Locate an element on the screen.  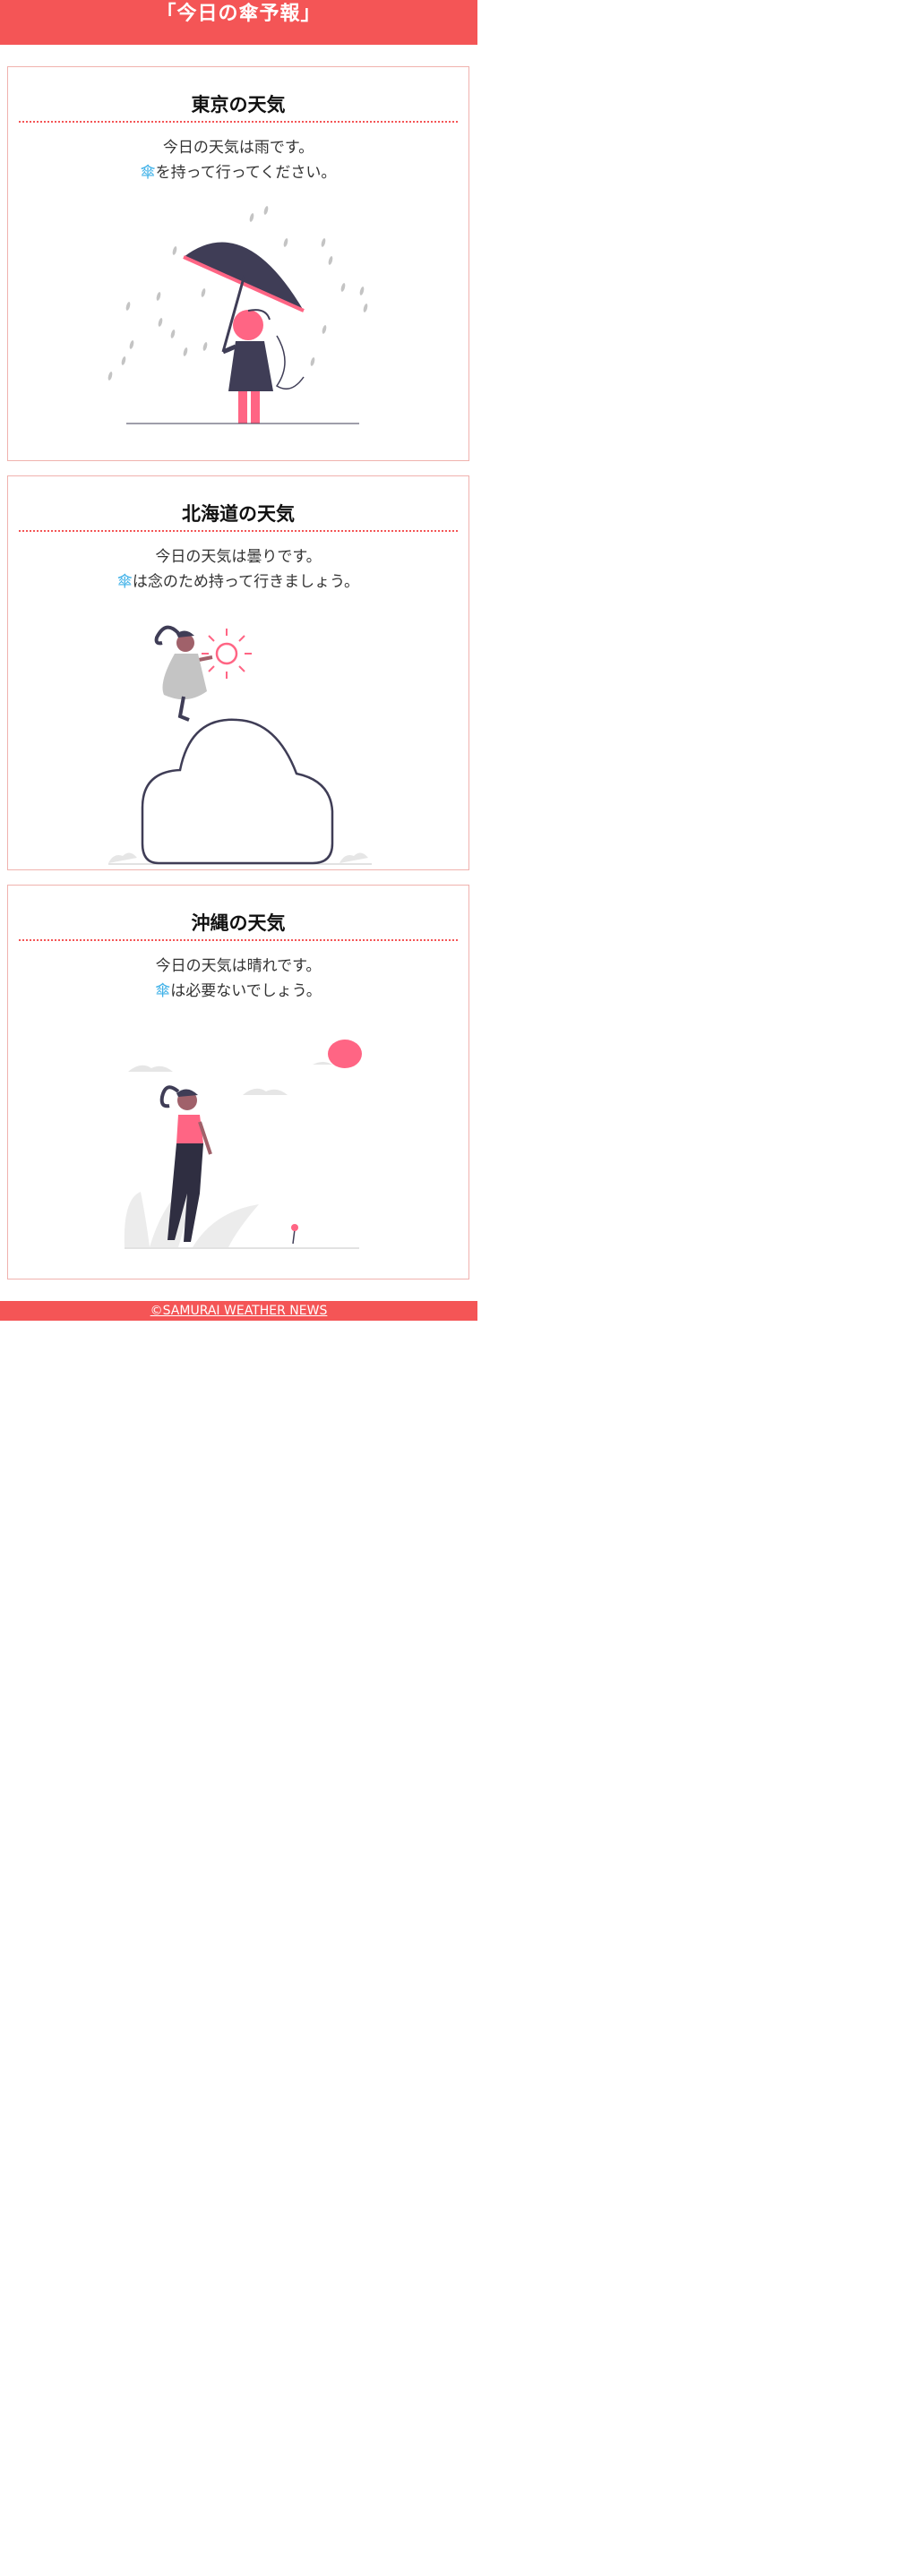
weather-card-tokyo: 東京の天気 今日の天気は雨です。 傘を持って行ってください。 is located at coordinates (238, 263).